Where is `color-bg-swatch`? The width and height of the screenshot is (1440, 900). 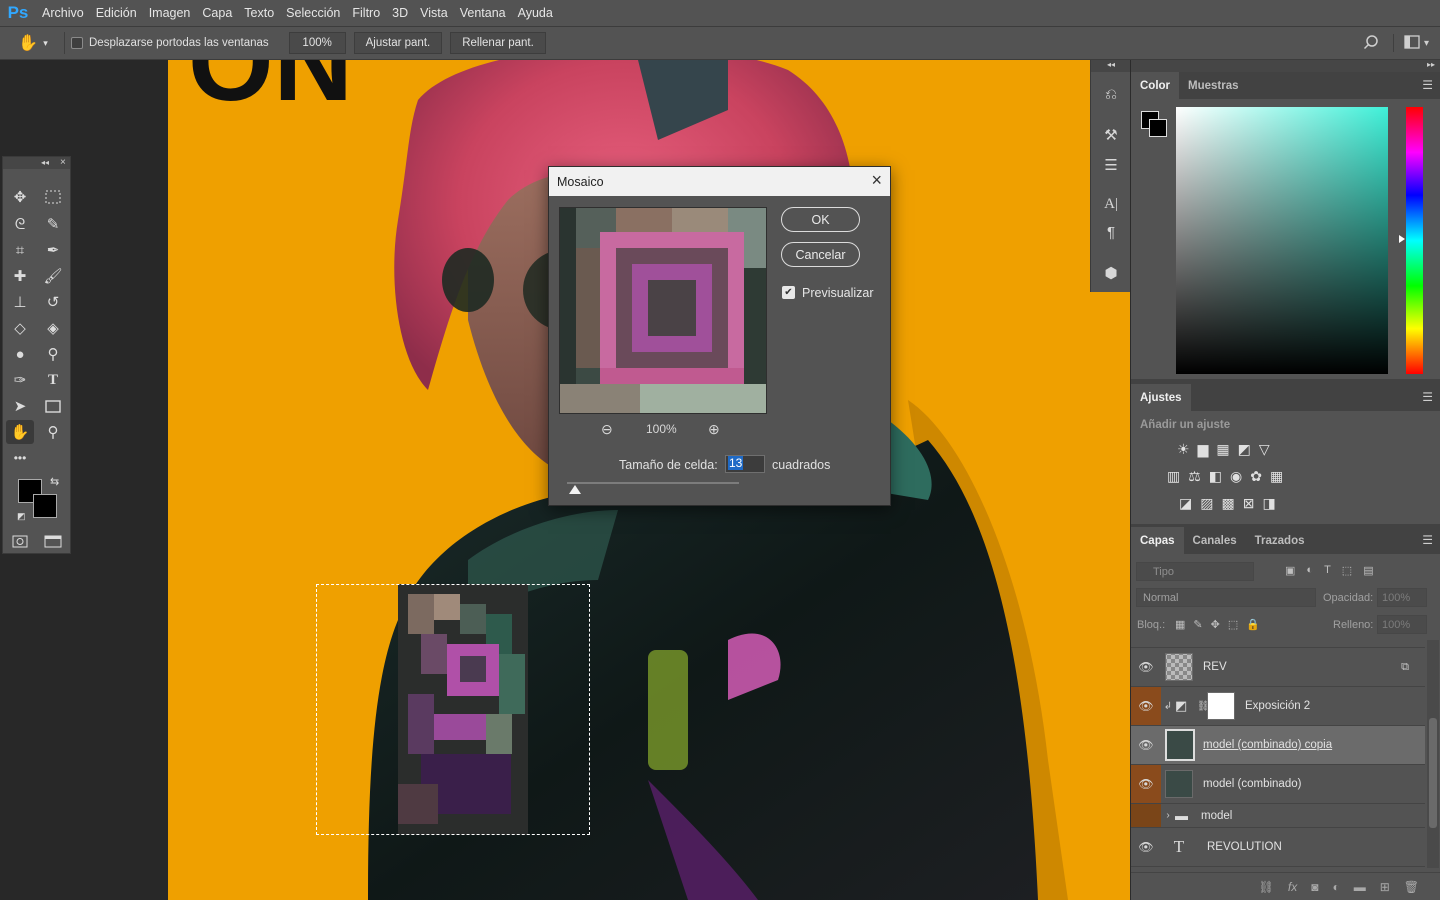
color-bg-swatch is located at coordinates (1158, 128).